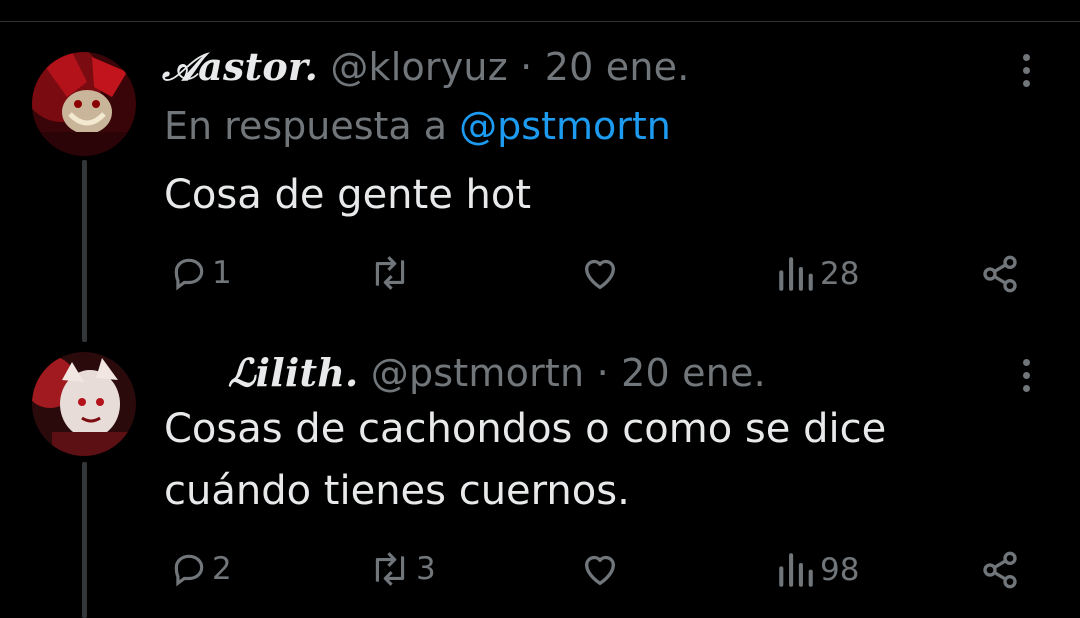  What do you see at coordinates (293, 372) in the screenshot?
I see `display-name: ℒilith.` at bounding box center [293, 372].